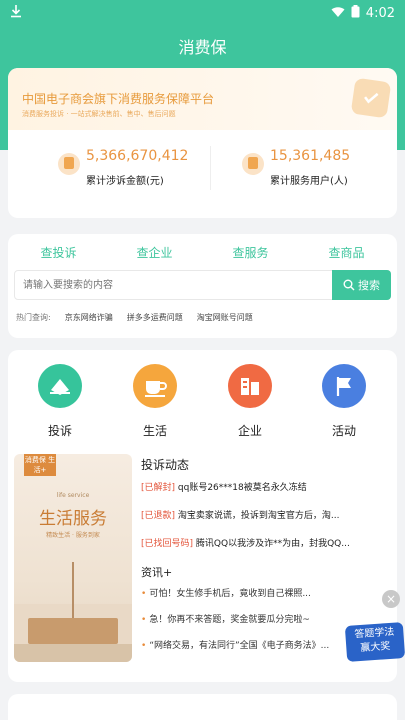 This screenshot has height=720, width=405. Describe the element at coordinates (99, 114) in the screenshot. I see `platform-subtitle: 消费服务投诉 · 一站式解决售前、售中、售后问题` at that location.